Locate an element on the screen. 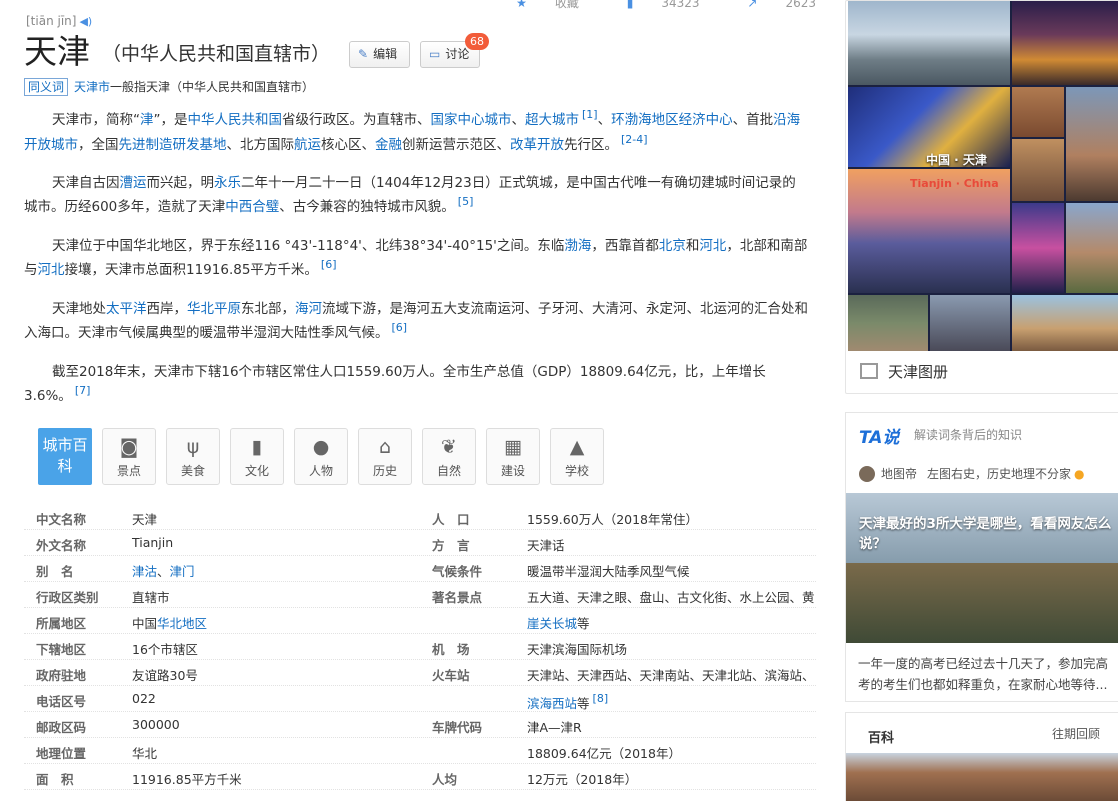 The image size is (1118, 801). table-row: 电话区号 022 滨海西站等 [8] is located at coordinates (420, 699).